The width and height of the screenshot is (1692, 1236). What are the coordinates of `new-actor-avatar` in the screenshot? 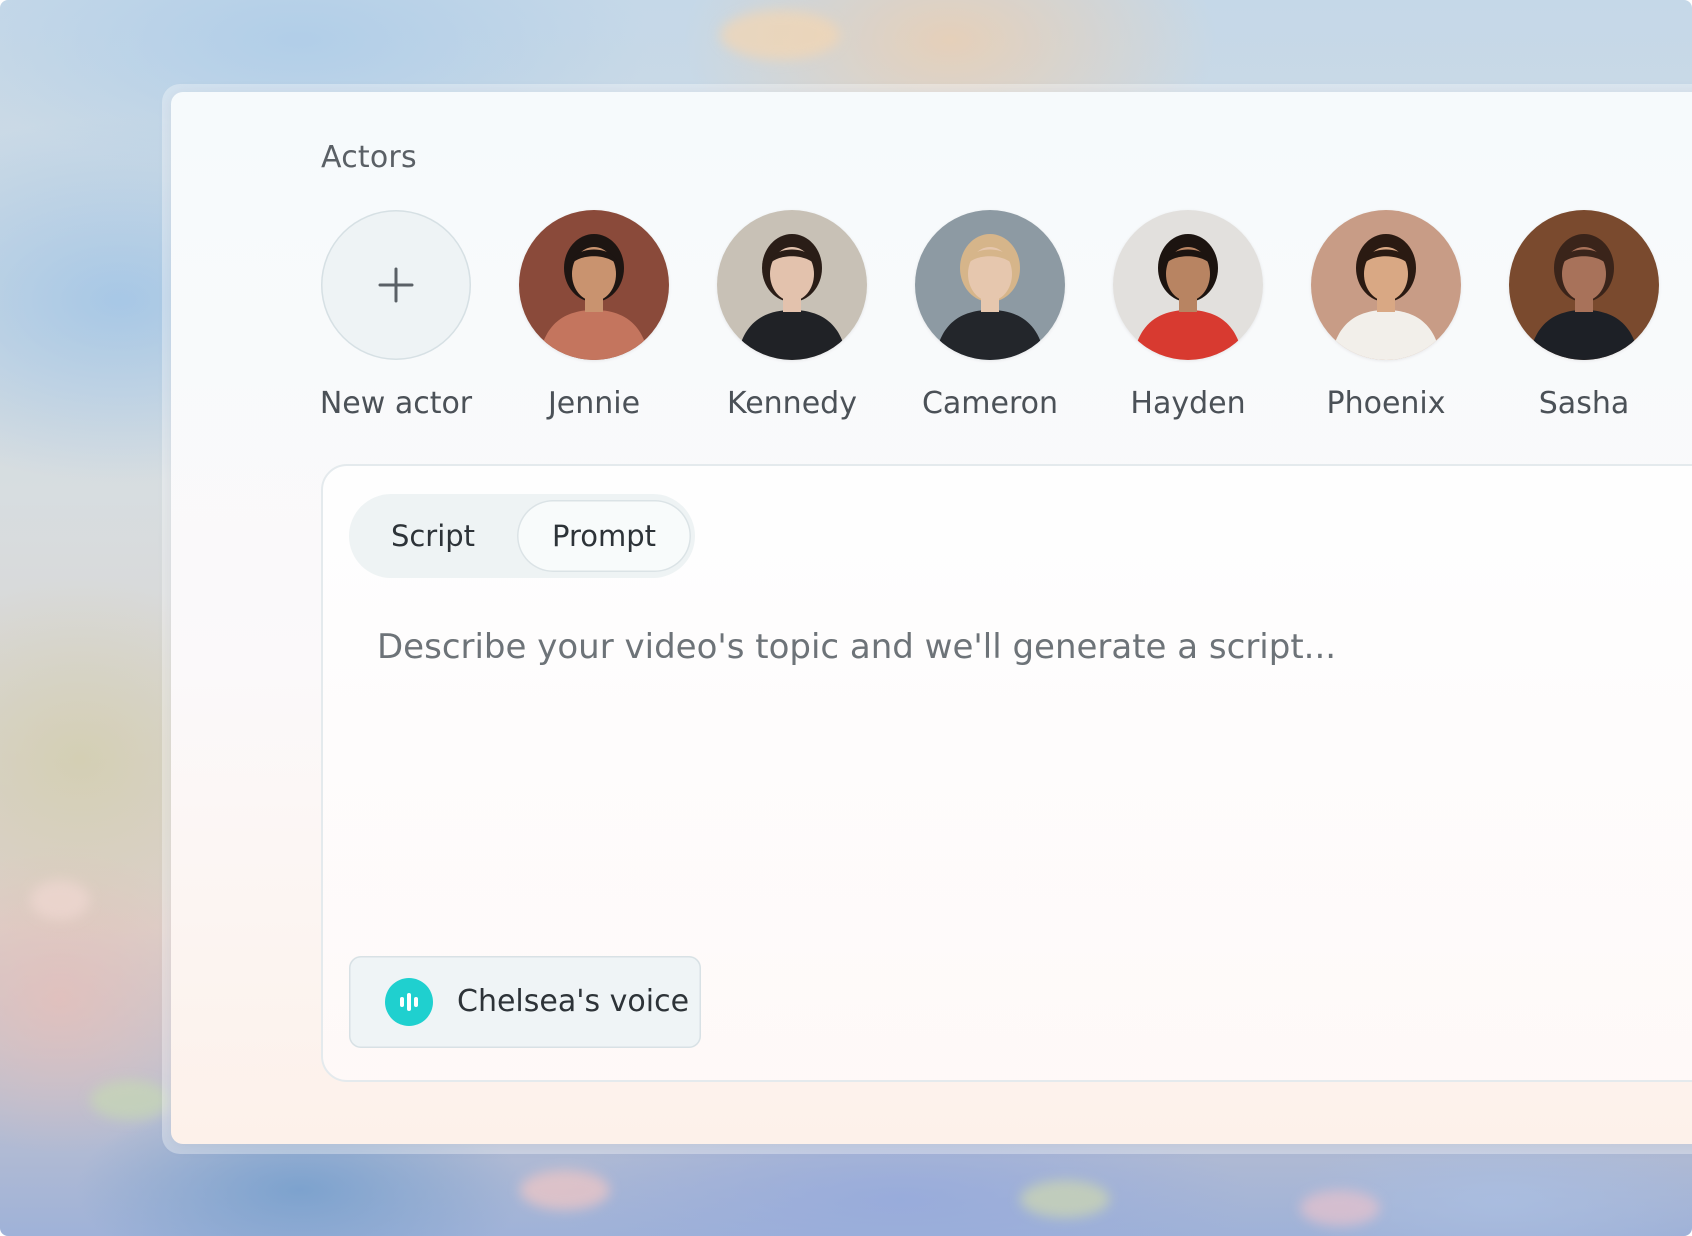 It's located at (396, 285).